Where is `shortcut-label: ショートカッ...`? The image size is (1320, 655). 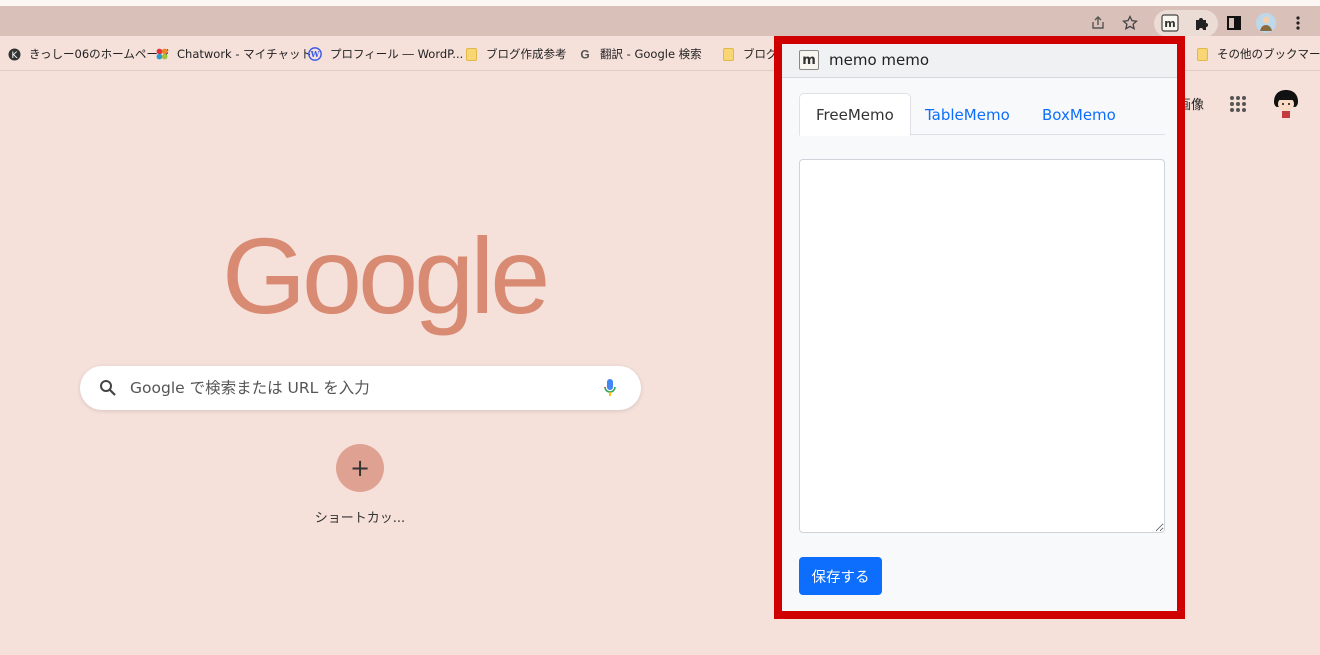
shortcut-label: ショートカッ... is located at coordinates (360, 518).